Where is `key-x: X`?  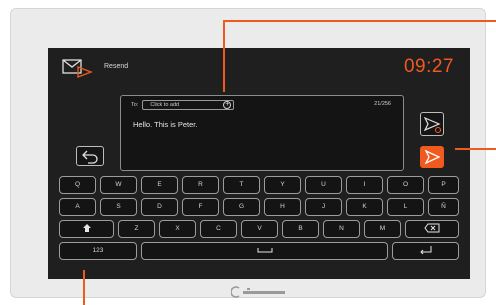
key-x: X is located at coordinates (177, 229).